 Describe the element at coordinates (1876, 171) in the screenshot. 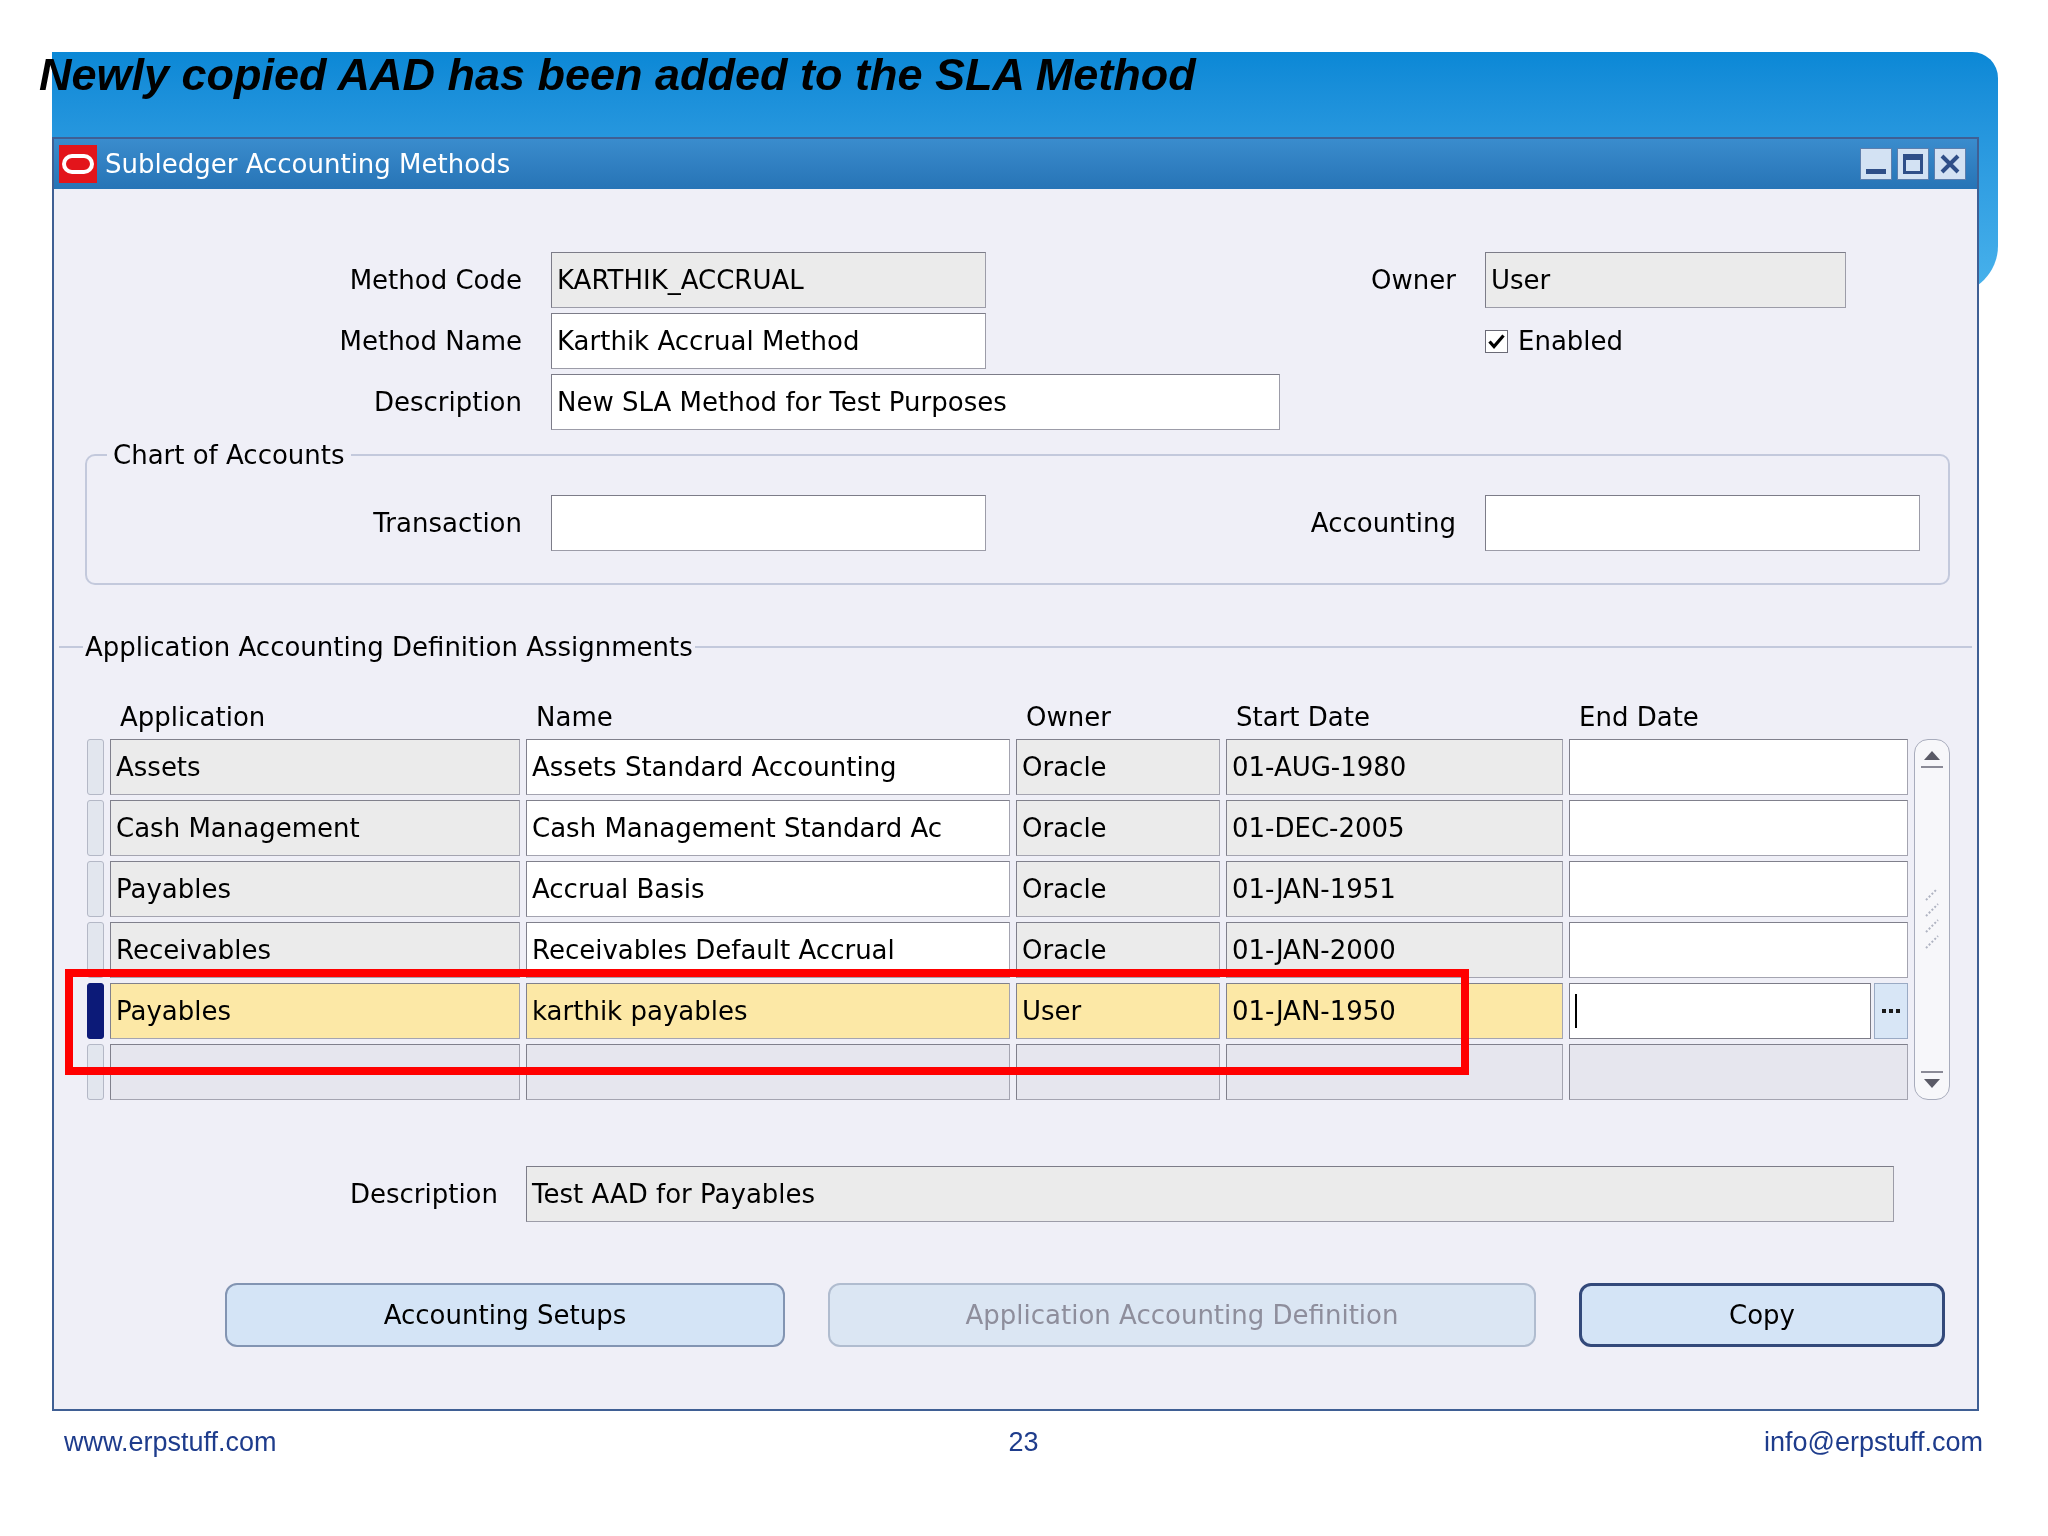

I see `minimize-icon` at that location.